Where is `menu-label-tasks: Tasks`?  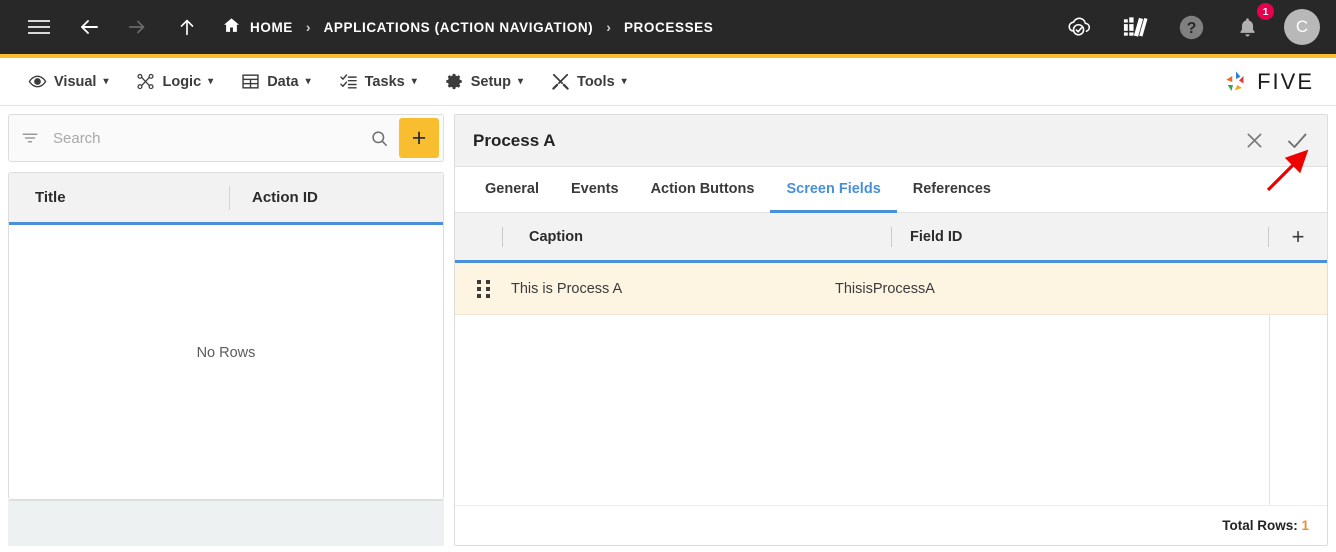
menu-label-tasks: Tasks is located at coordinates (384, 81).